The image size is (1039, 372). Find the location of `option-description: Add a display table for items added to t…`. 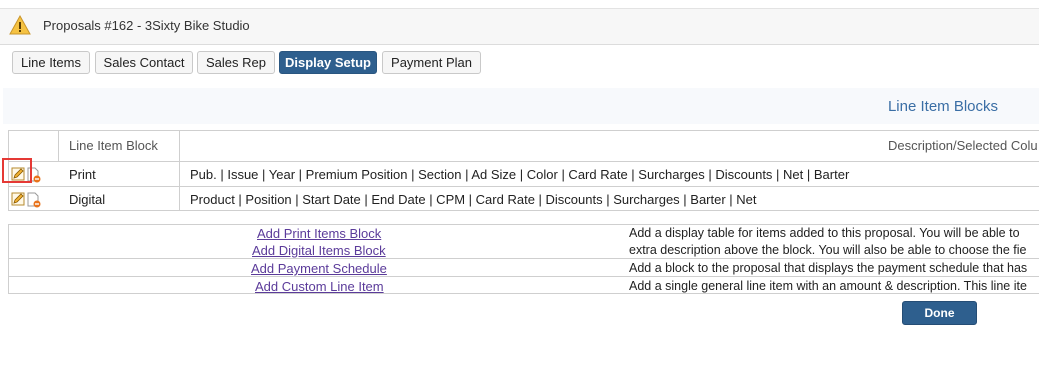

option-description: Add a display table for items added to t… is located at coordinates (824, 233).